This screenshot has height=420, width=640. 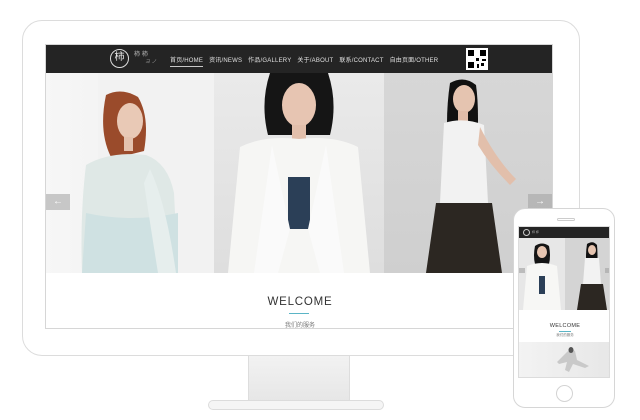 I want to click on mobile-welcome-heading: WELCOME, so click(x=565, y=326).